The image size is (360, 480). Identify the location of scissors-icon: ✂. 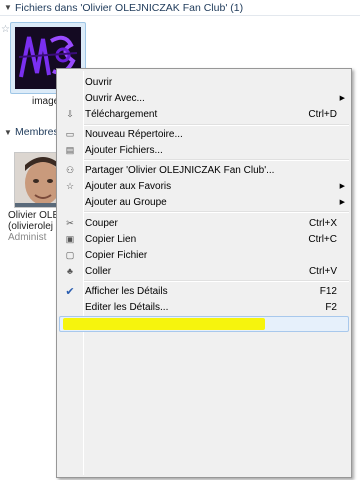
(70, 222).